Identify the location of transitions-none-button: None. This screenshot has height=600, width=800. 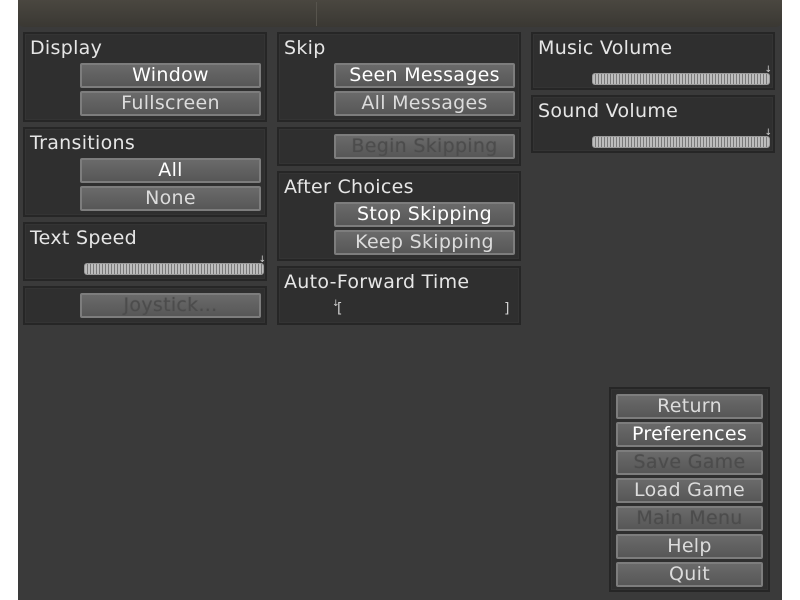
(170, 198).